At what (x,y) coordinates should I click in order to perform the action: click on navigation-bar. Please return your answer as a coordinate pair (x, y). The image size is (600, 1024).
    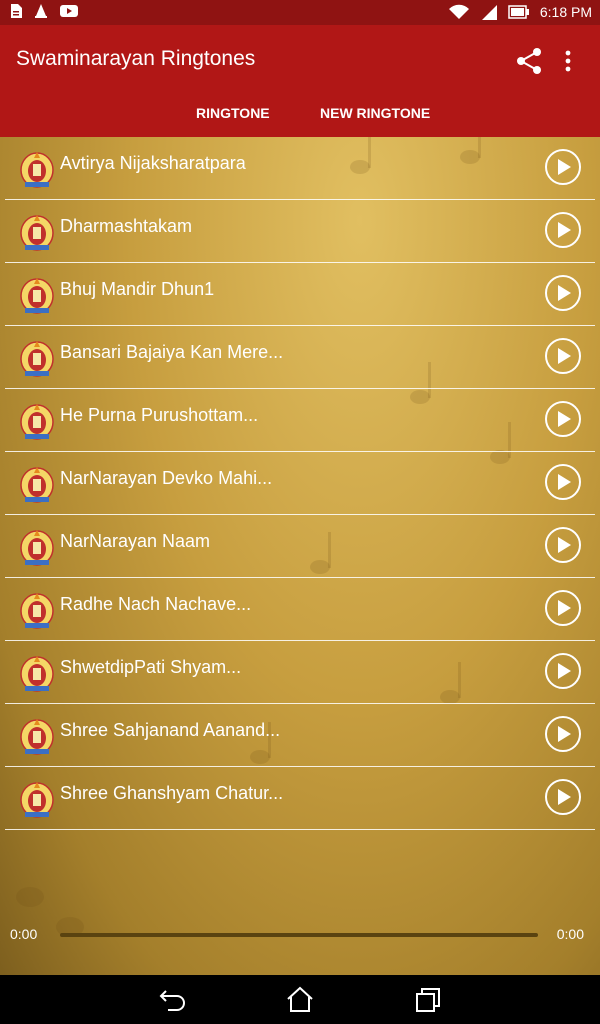
    Looking at the image, I should click on (300, 999).